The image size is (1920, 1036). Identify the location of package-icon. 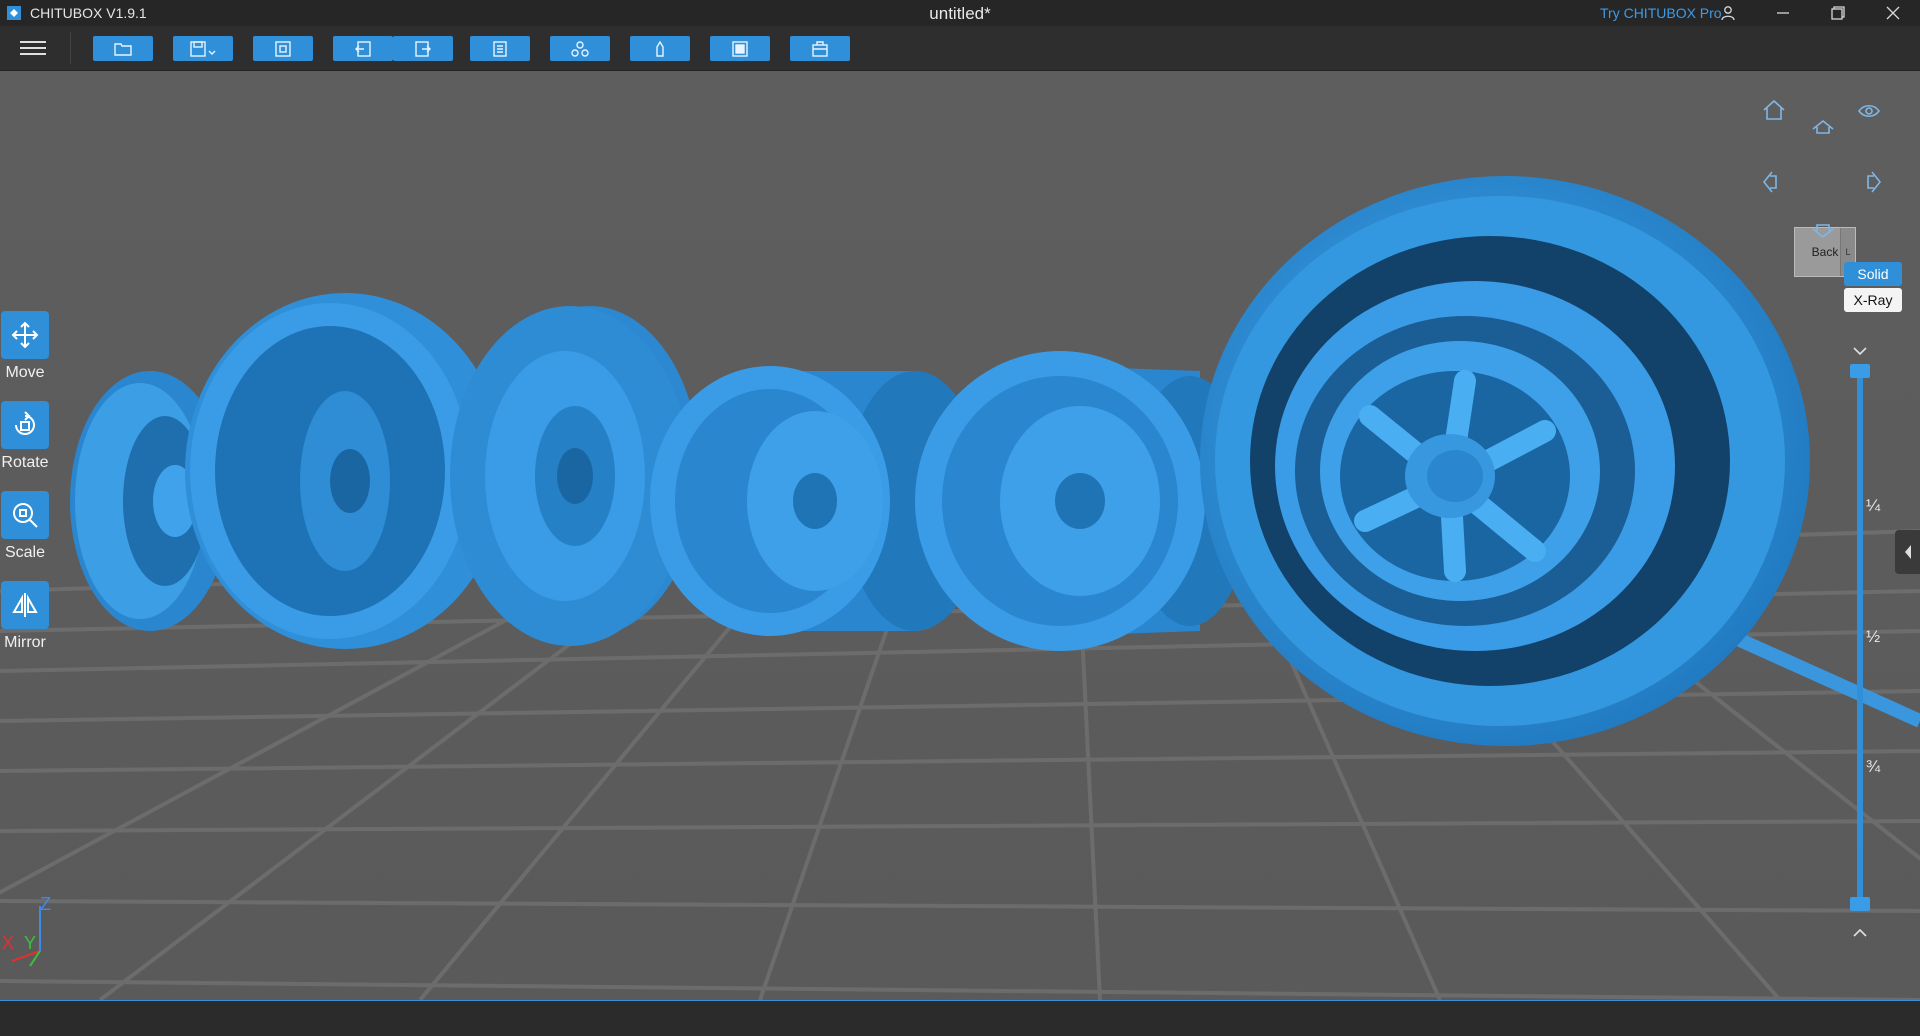
(820, 48).